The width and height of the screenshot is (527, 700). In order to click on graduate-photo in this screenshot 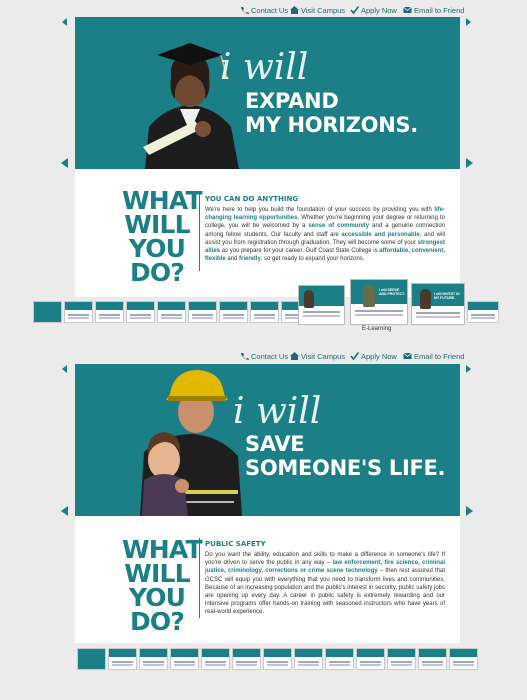, I will do `click(191, 106)`.